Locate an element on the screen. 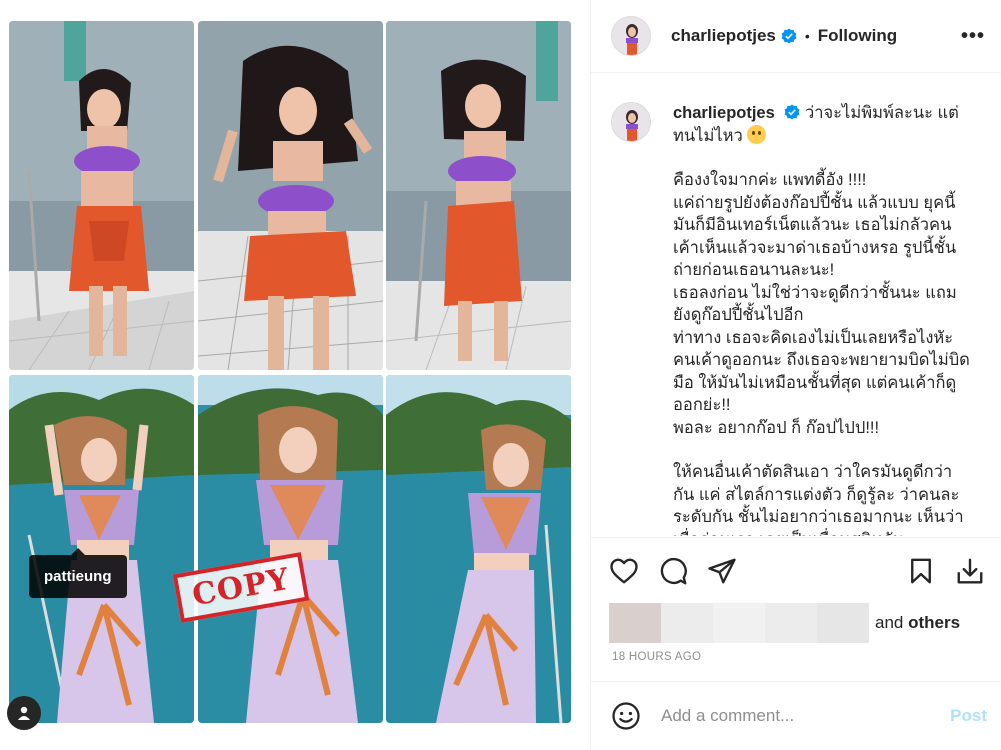 This screenshot has height=750, width=1001. likes-summary: and others is located at coordinates (797, 623).